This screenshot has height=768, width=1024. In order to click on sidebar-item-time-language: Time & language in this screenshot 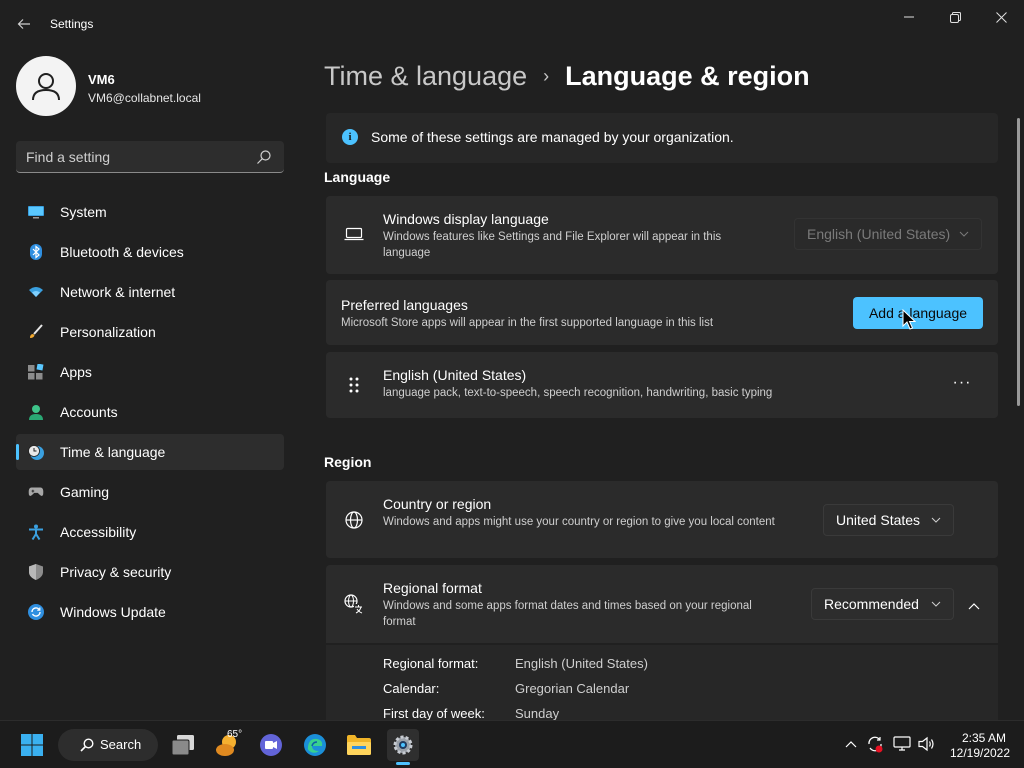, I will do `click(150, 452)`.